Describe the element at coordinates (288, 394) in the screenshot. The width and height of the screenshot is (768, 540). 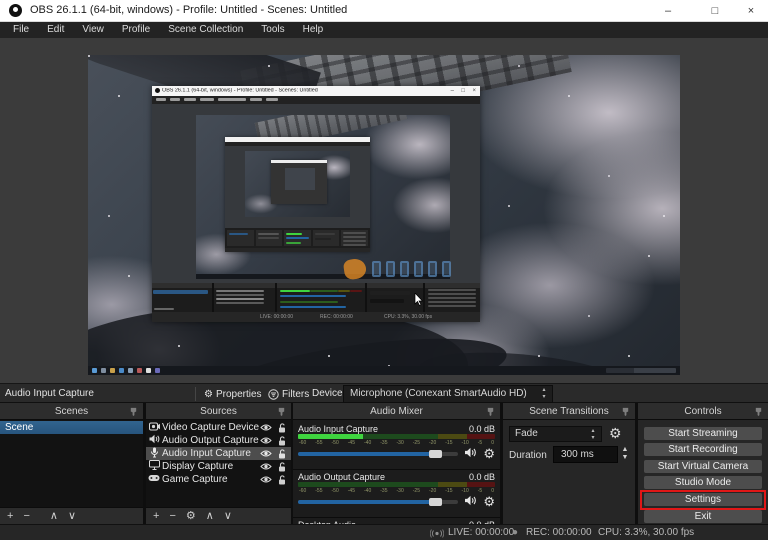
I see `filters-button: Filters` at that location.